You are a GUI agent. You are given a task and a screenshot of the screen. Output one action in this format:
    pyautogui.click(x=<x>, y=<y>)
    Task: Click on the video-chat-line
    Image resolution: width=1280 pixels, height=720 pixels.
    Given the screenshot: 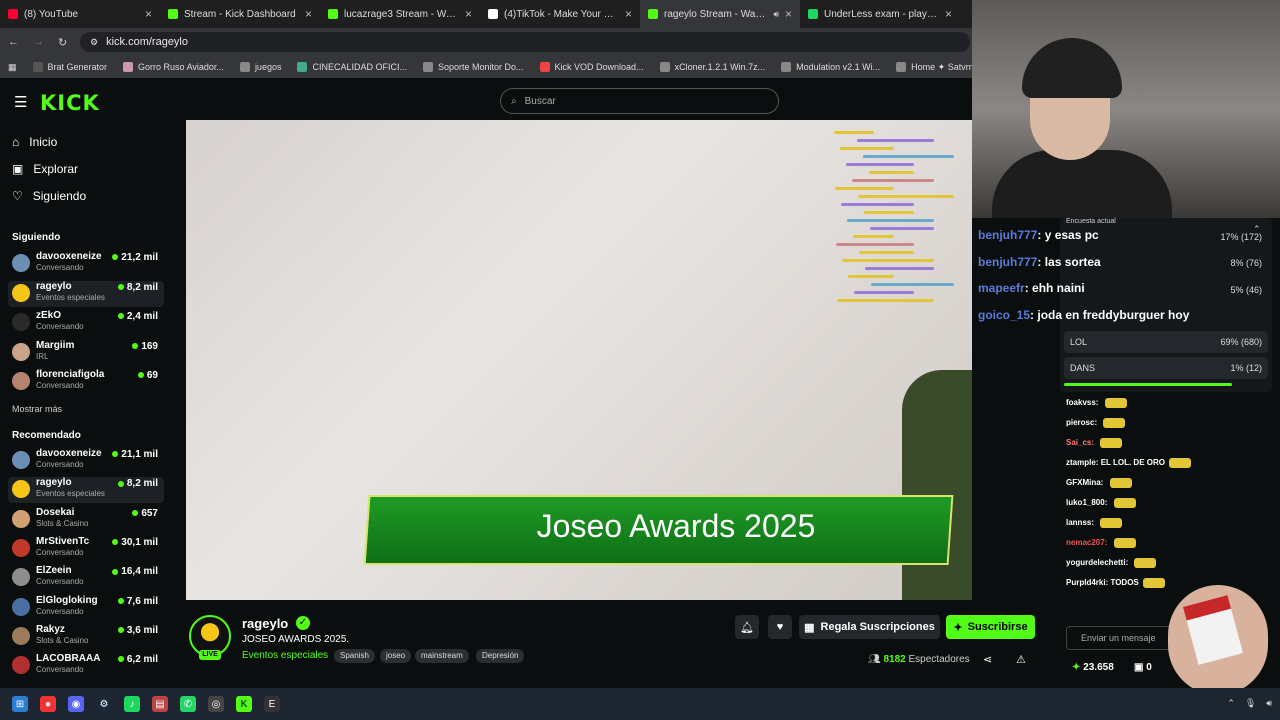 What is the action you would take?
    pyautogui.click(x=889, y=212)
    